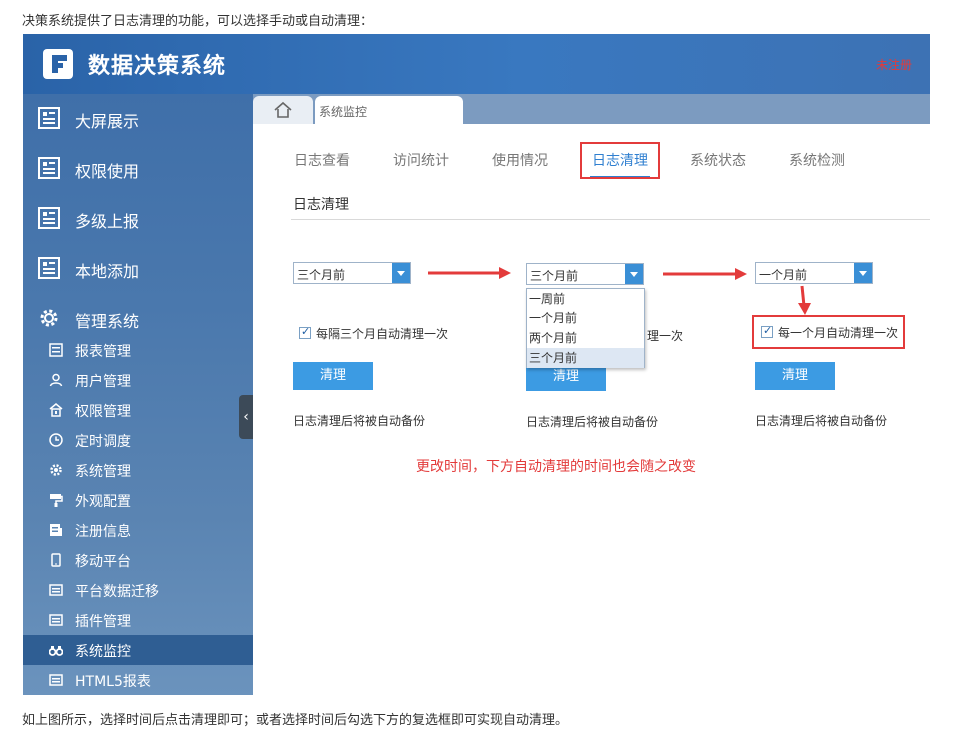 The height and width of the screenshot is (731, 953). I want to click on app-title: 数据决策系统, so click(157, 66).